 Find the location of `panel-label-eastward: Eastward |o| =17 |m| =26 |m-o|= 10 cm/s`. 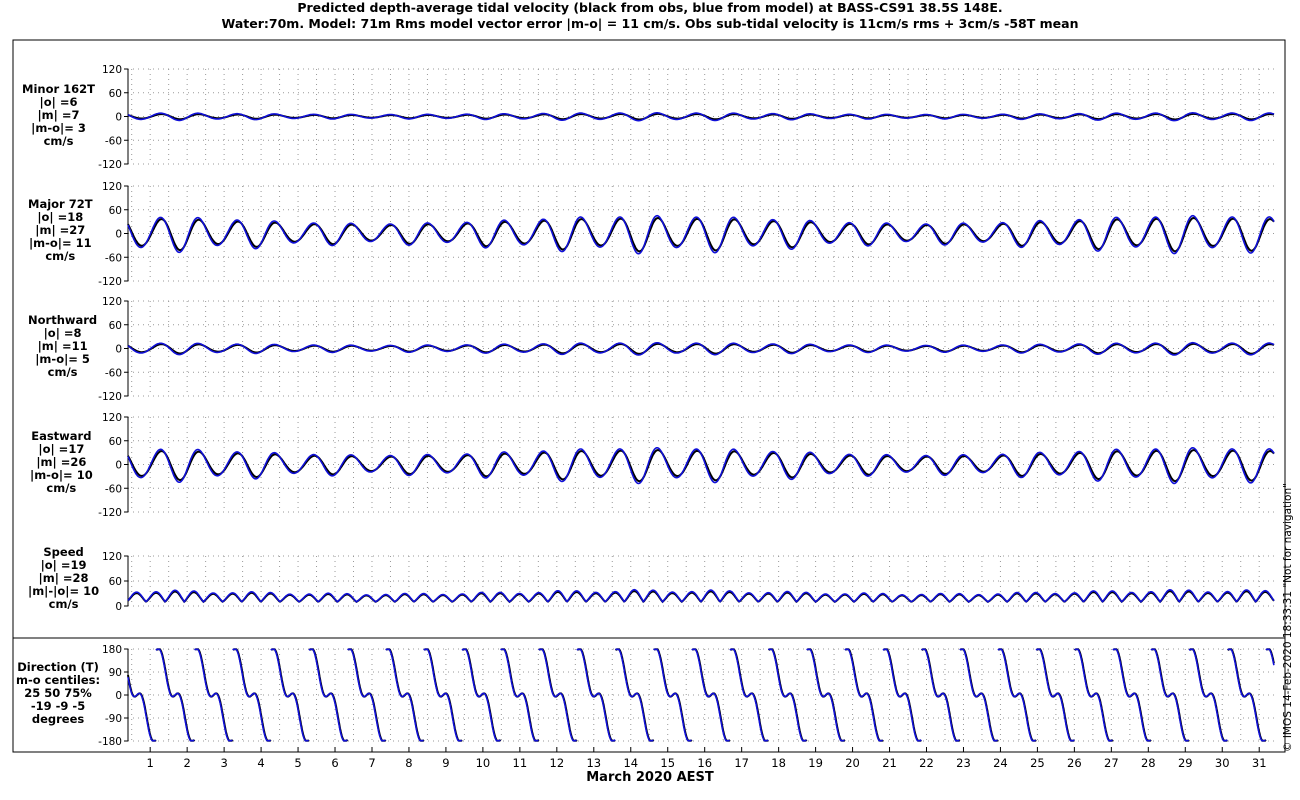

panel-label-eastward: Eastward |o| =17 |m| =26 |m-o|= 10 cm/s is located at coordinates (61, 462).